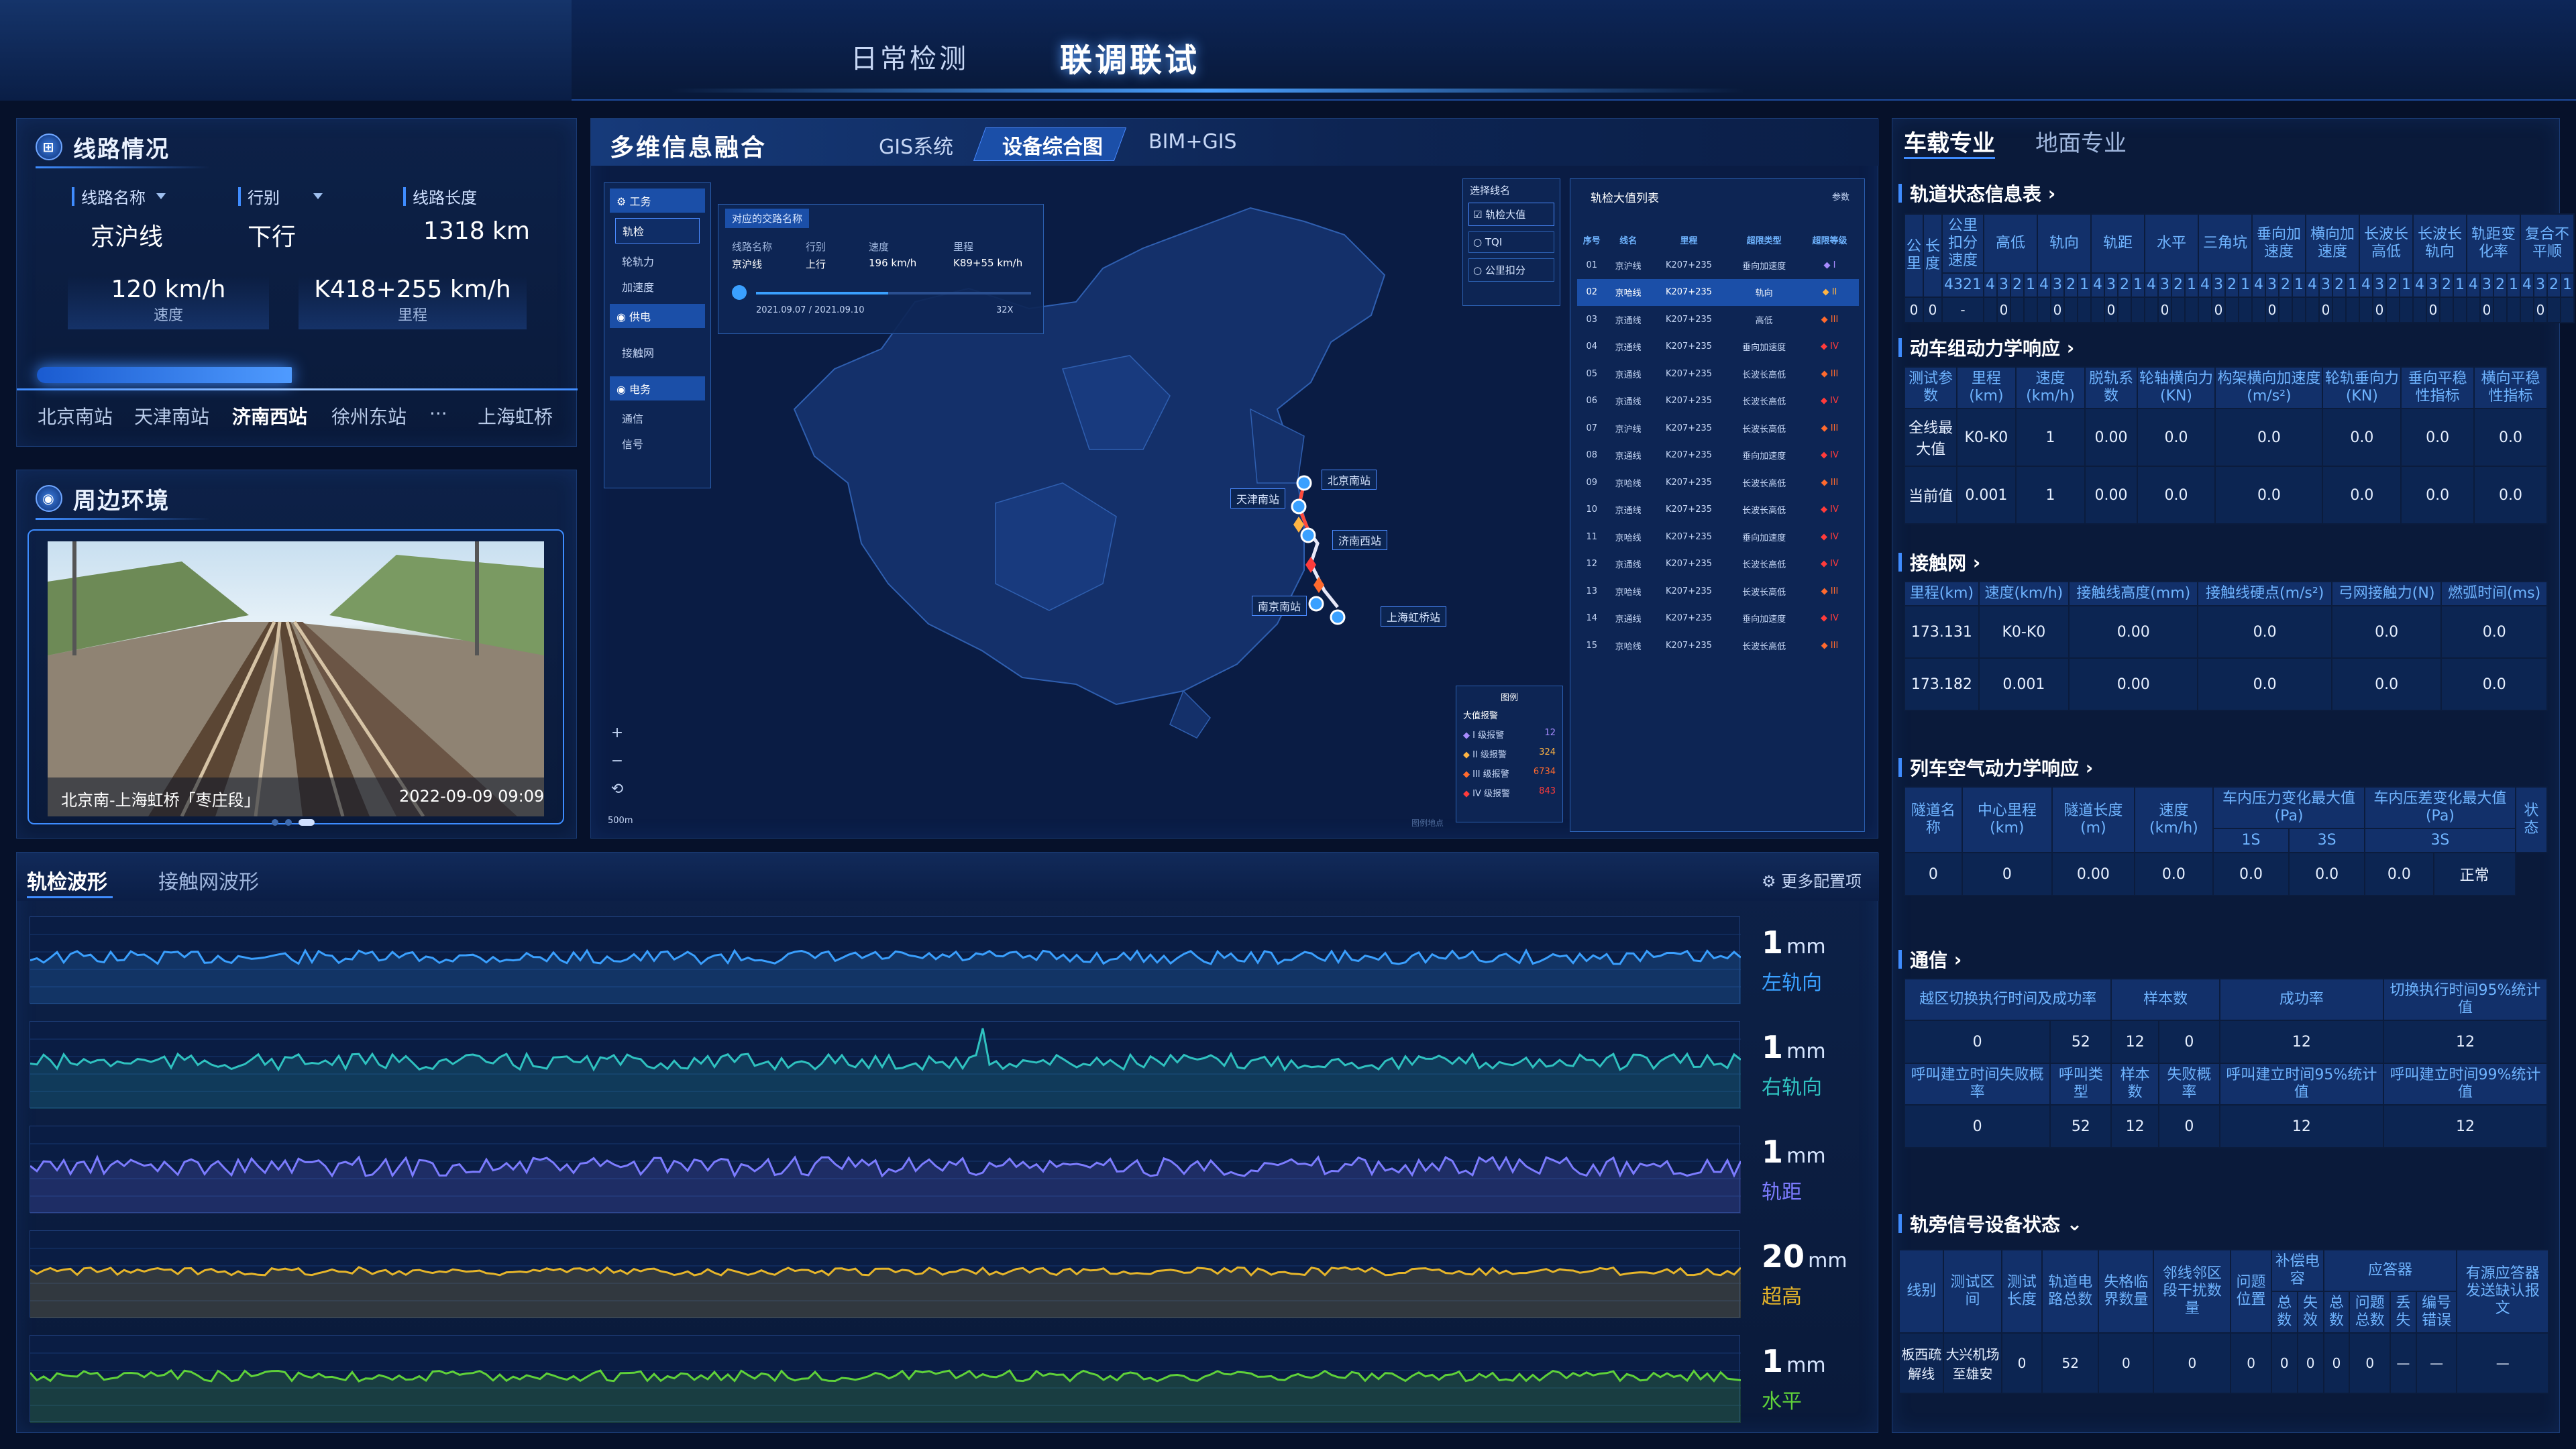  Describe the element at coordinates (280, 218) in the screenshot. I see `field-direction: 行别 下行` at that location.